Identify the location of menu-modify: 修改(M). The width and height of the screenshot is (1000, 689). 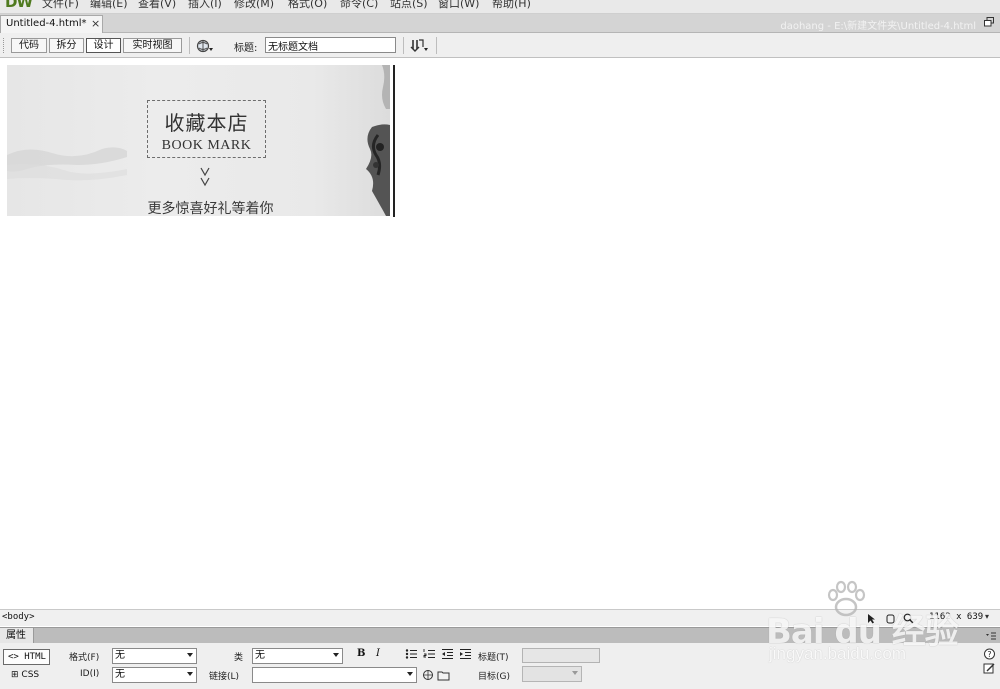
(254, 5).